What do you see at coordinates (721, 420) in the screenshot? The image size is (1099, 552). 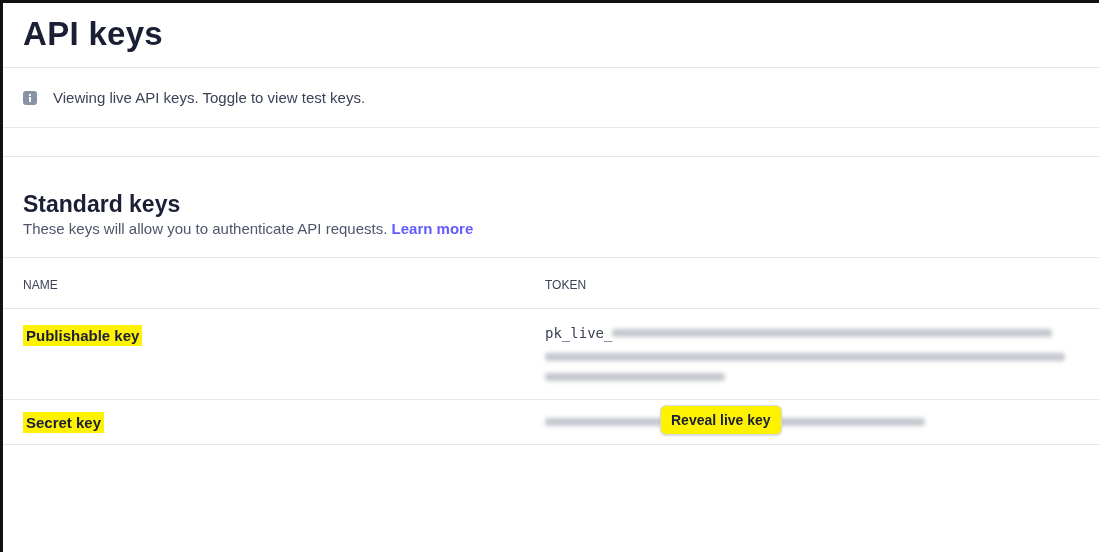 I see `reveal-key-button: Reveal live key` at bounding box center [721, 420].